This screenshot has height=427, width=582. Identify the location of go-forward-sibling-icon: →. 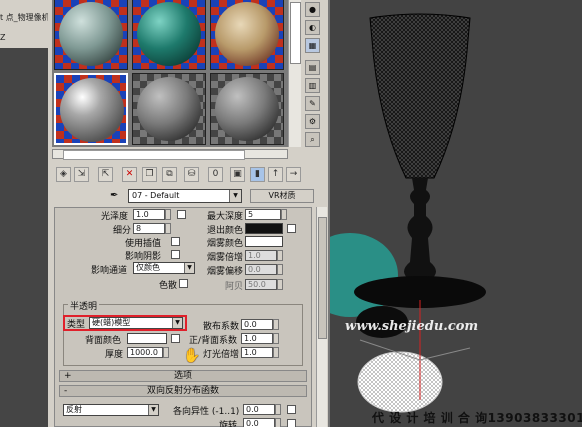
(293, 174).